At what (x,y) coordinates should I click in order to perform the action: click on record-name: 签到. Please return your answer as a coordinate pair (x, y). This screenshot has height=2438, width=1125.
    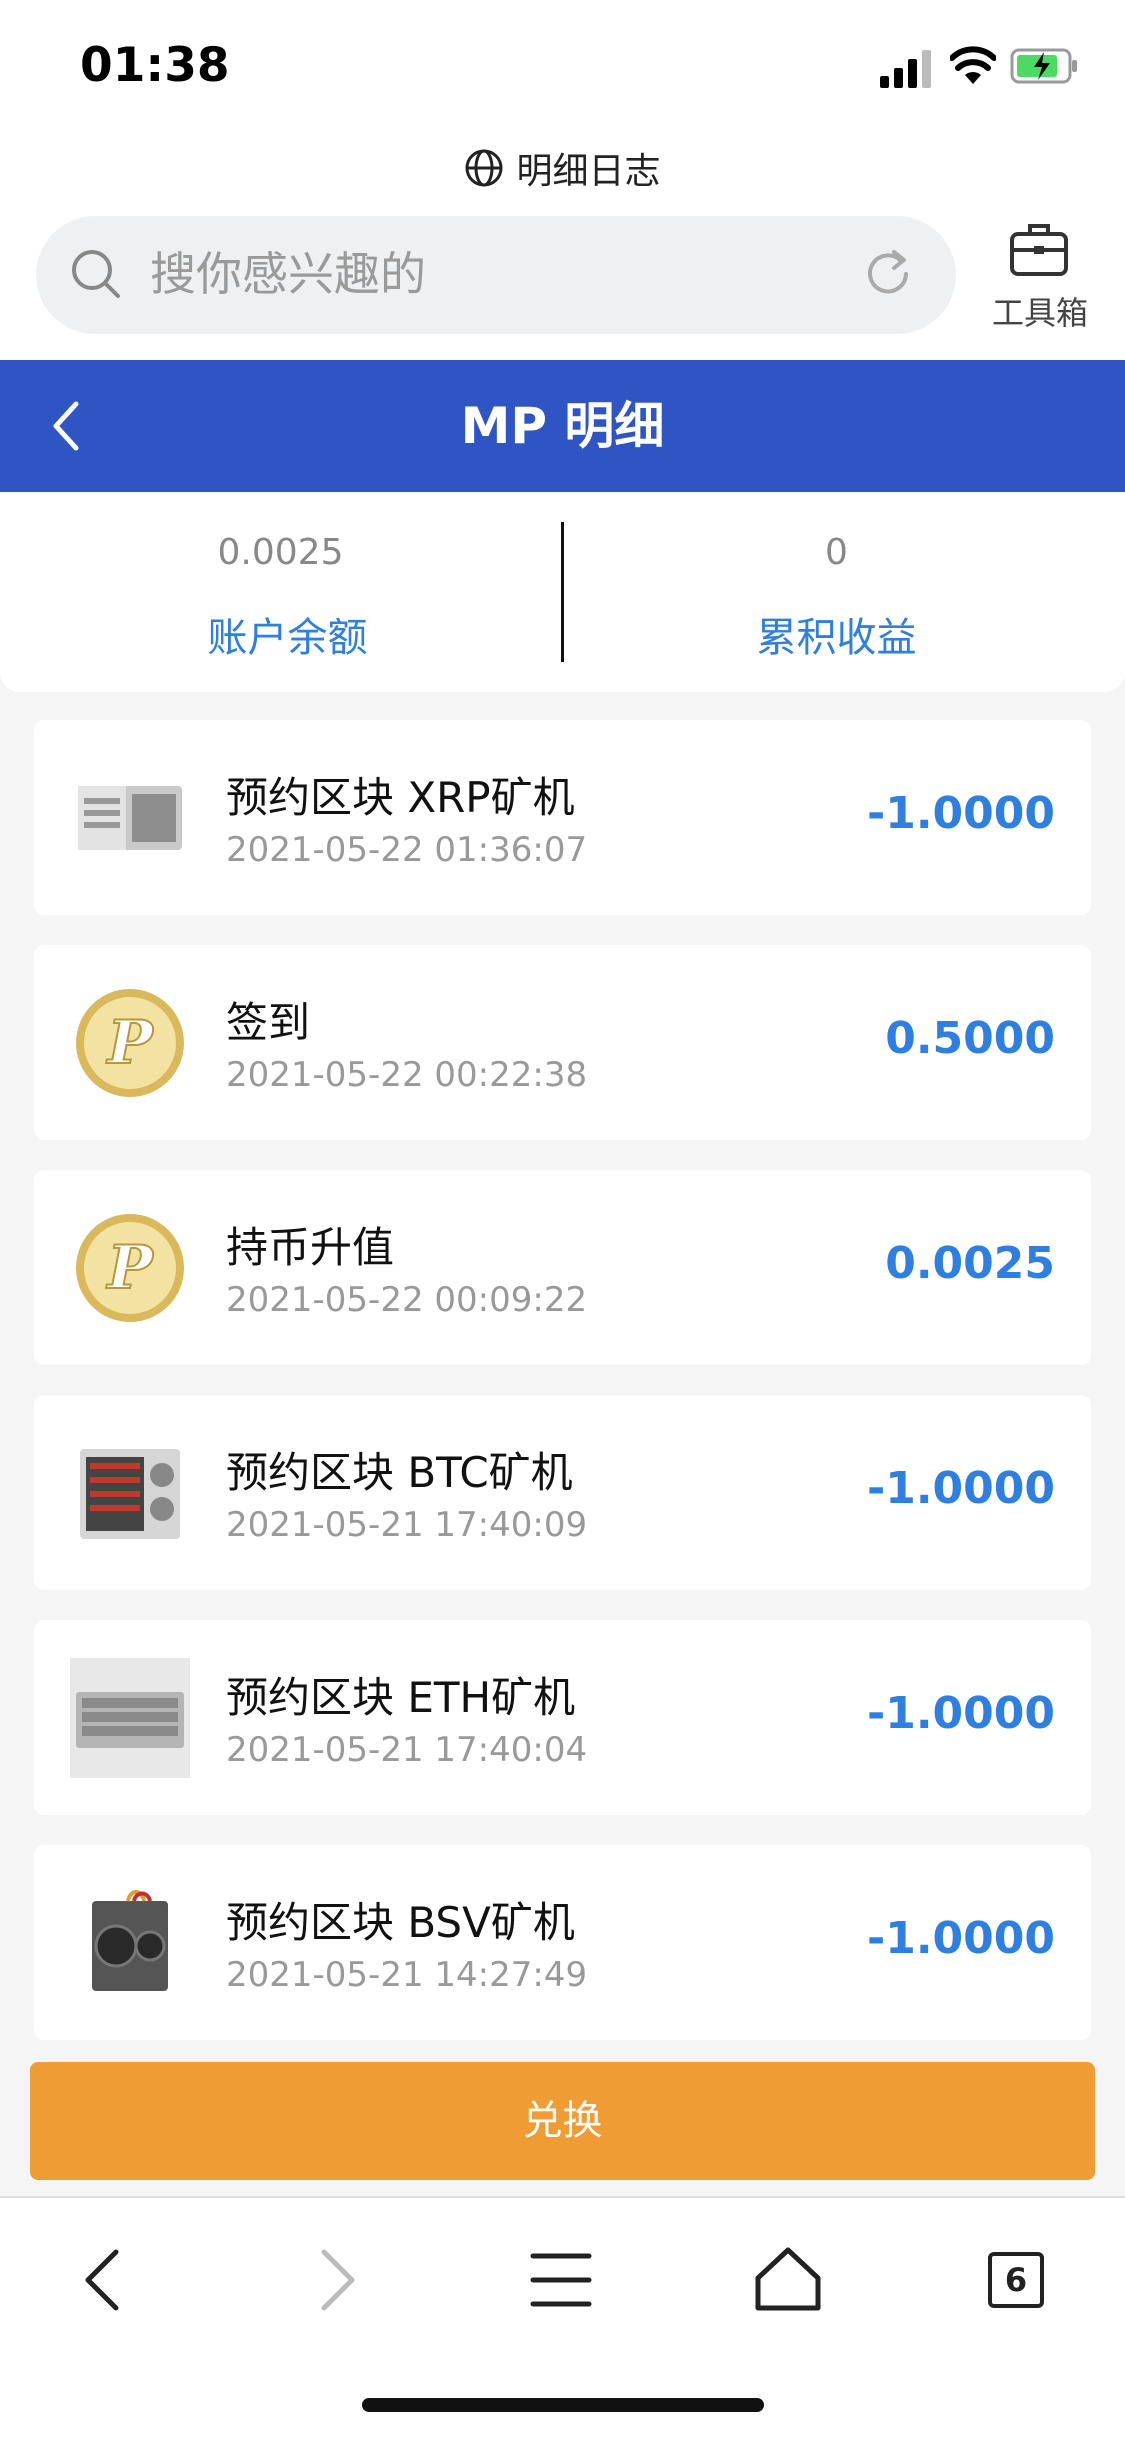
    Looking at the image, I should click on (268, 1022).